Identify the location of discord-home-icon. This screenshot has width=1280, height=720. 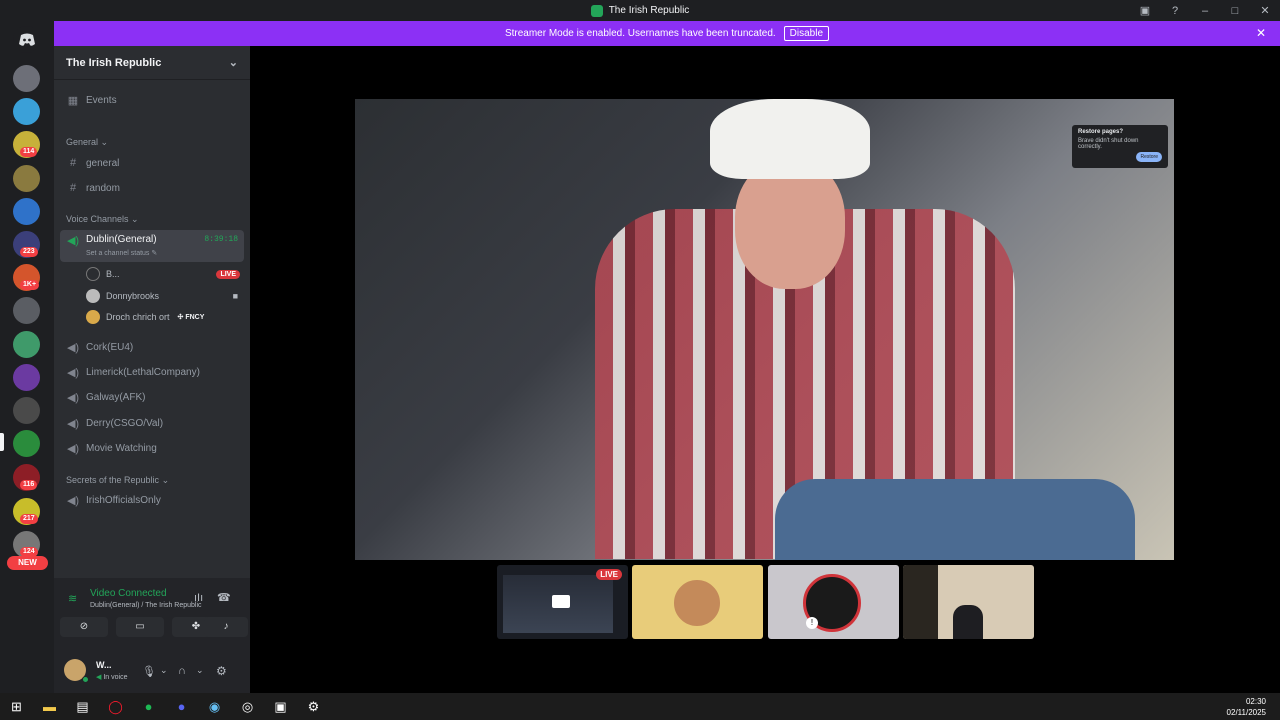
(26, 39).